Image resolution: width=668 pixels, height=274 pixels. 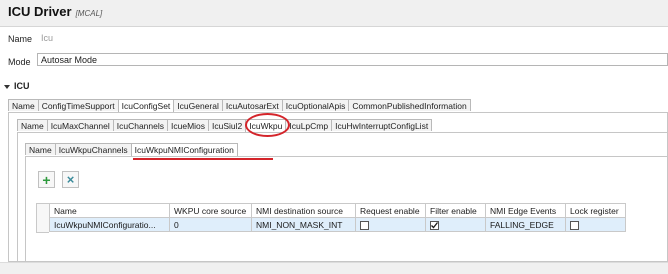 I want to click on lock-register-checkbox, so click(x=574, y=225).